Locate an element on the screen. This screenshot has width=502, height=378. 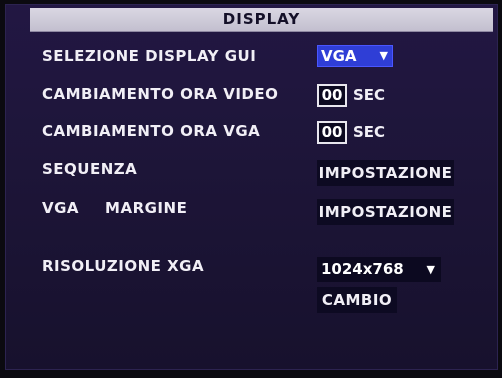
sequence-setup-button: IMPOSTAZIONE is located at coordinates (385, 173).